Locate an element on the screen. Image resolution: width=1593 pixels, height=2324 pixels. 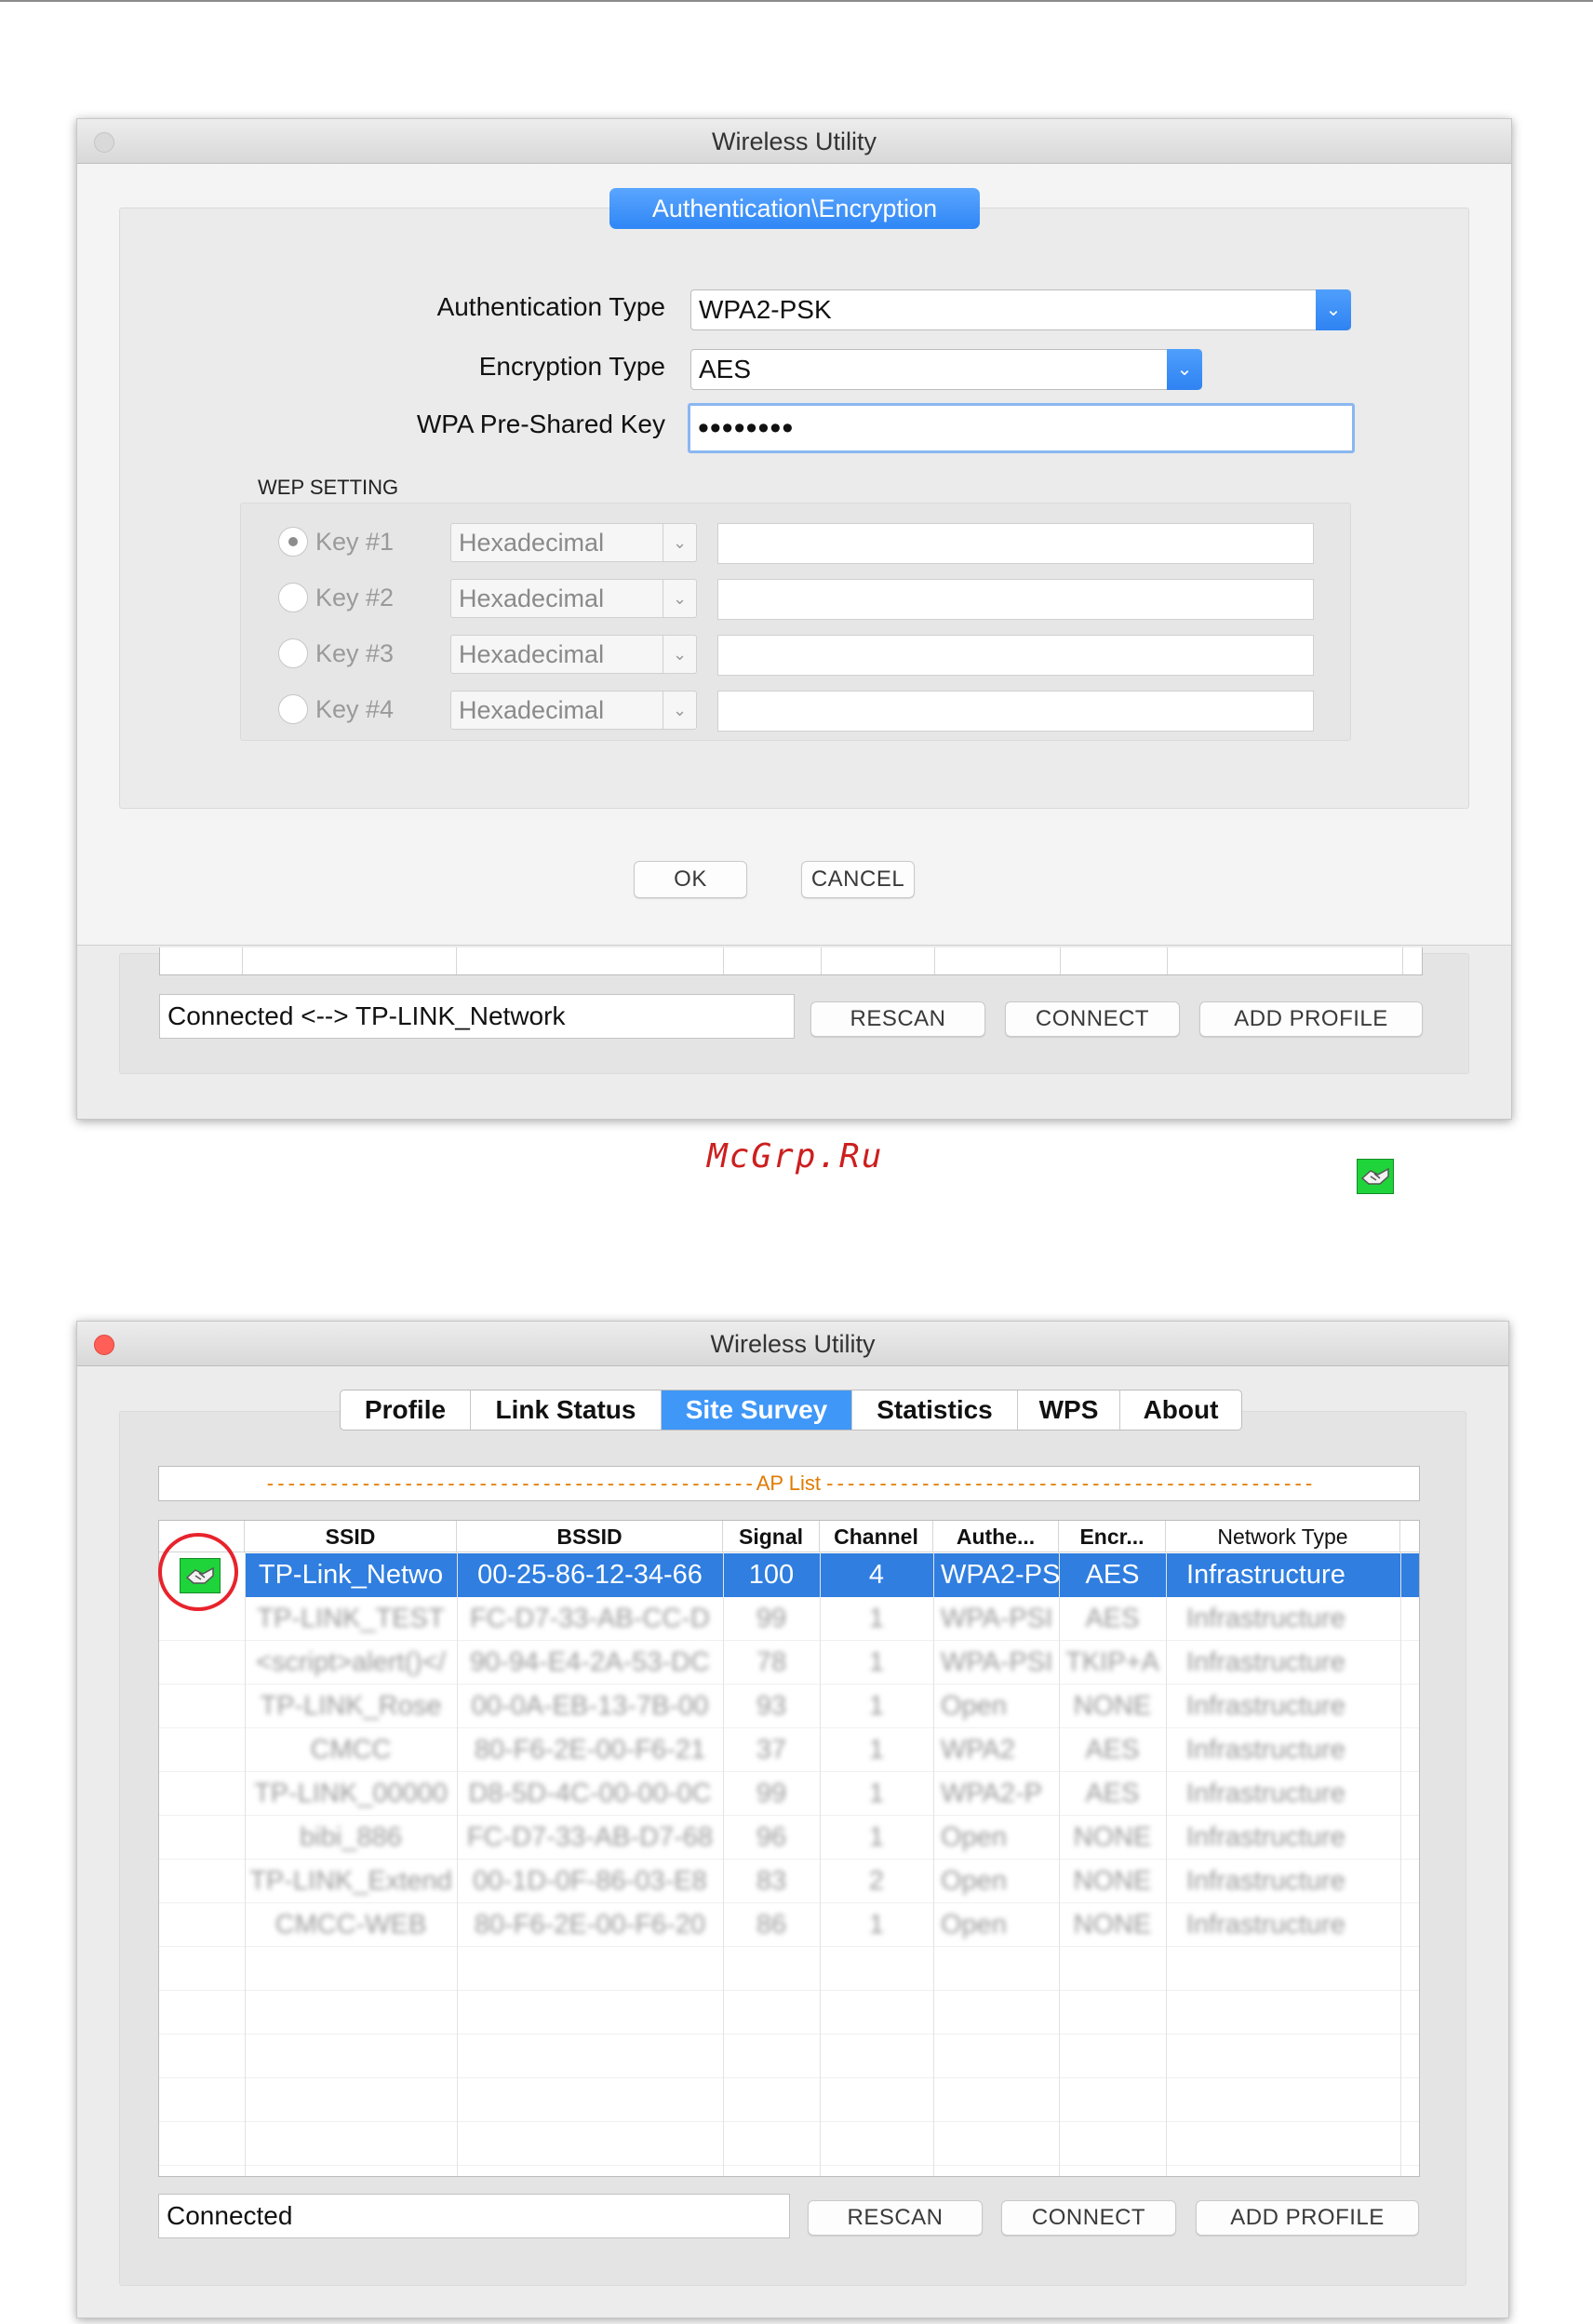
connection-status-field: Connected <--> TP-LINK_Network is located at coordinates (477, 1017).